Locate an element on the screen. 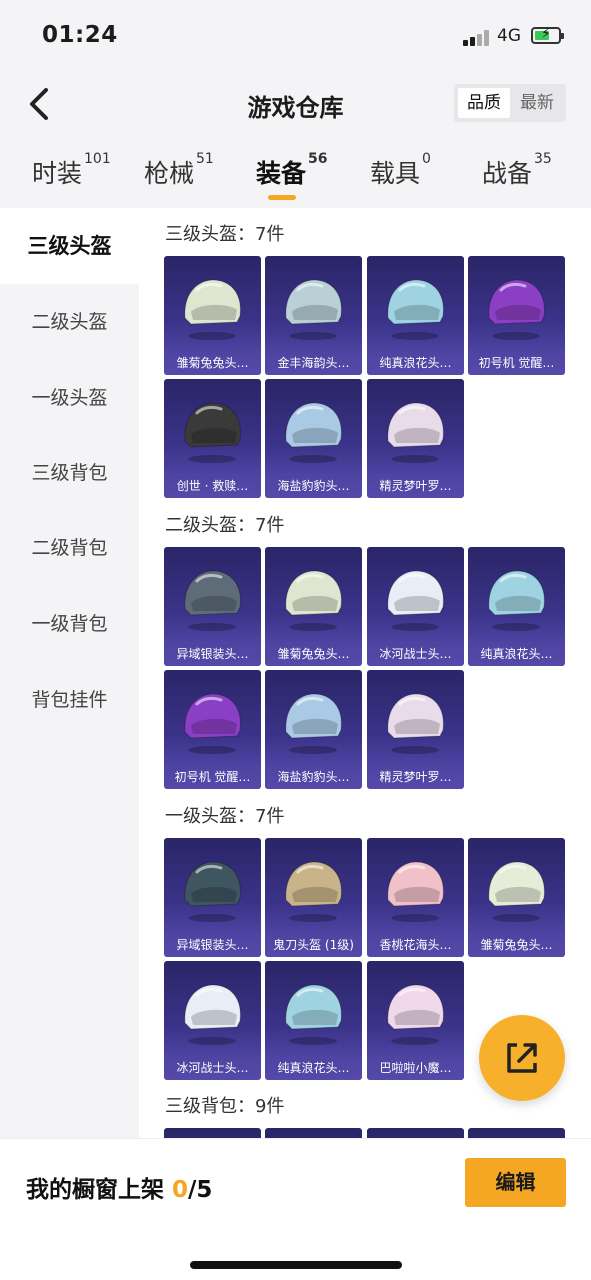 This screenshot has width=591, height=1280. showcase-status: 我的橱窗上架 0/5 is located at coordinates (119, 1190).